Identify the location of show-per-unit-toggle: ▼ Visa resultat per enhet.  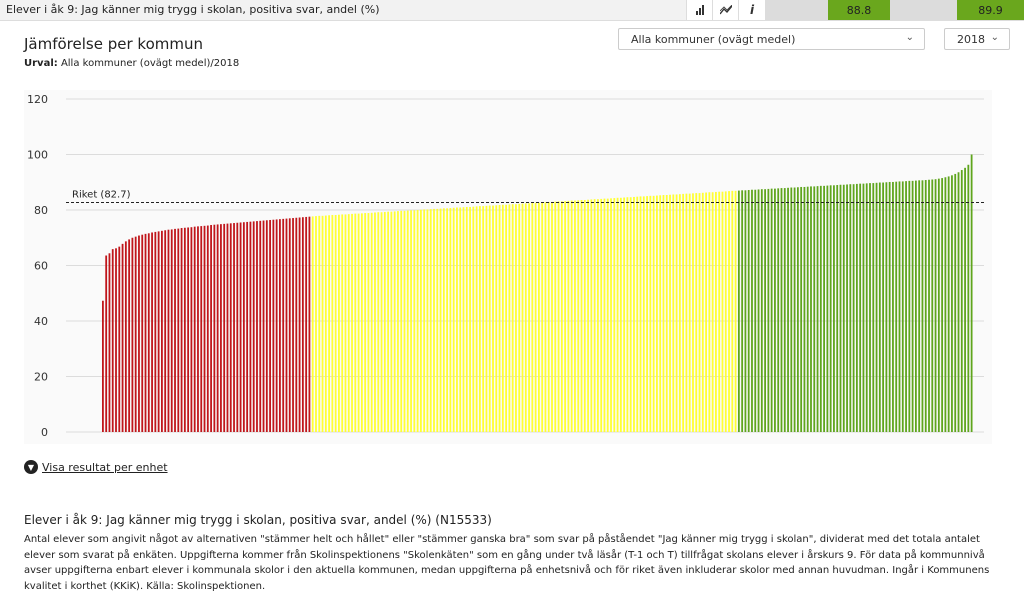
(96, 467).